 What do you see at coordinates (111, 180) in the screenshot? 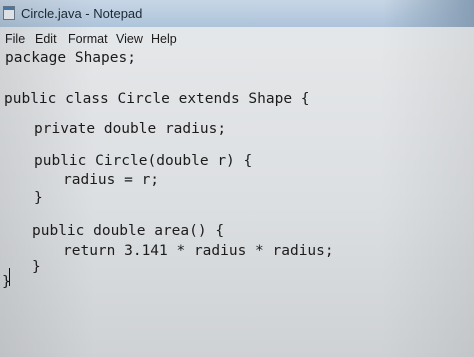
I see `code-line-assignment: radius = r;` at bounding box center [111, 180].